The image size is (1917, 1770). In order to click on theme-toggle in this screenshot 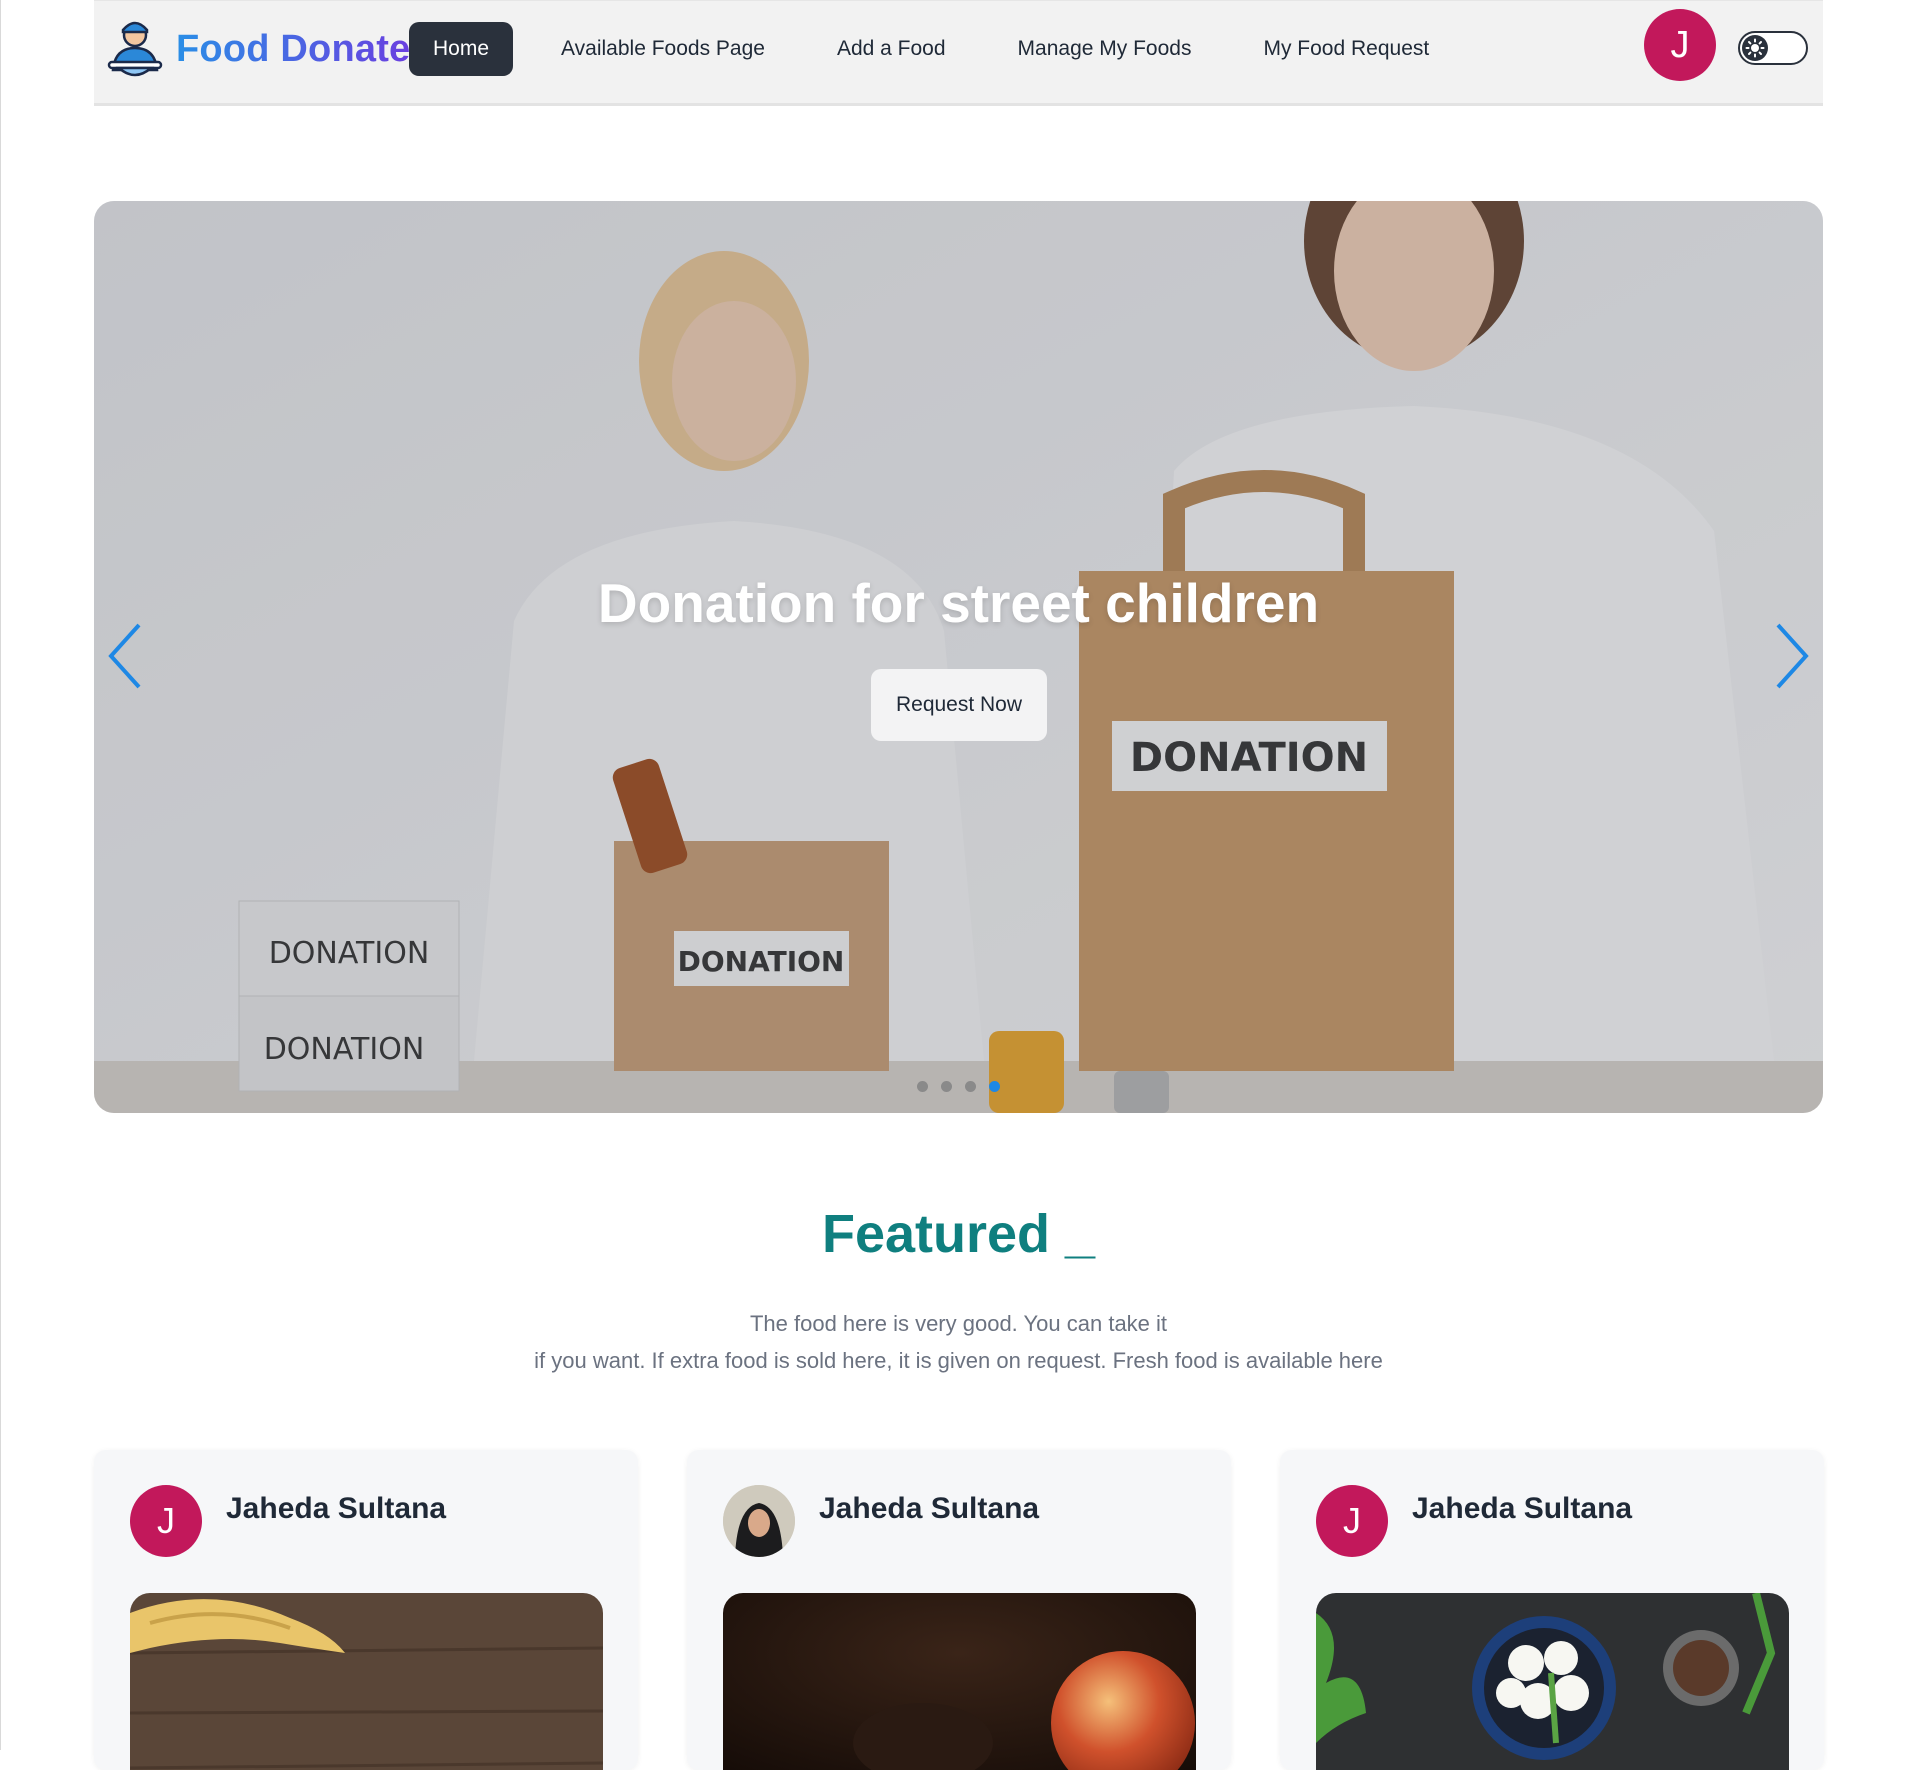, I will do `click(1773, 48)`.